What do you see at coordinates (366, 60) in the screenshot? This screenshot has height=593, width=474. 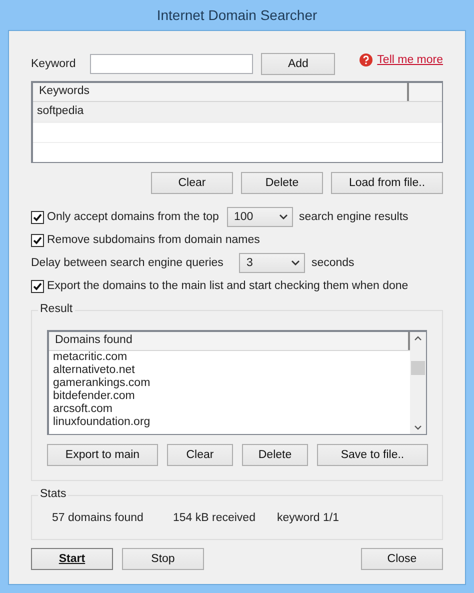 I see `help-icon` at bounding box center [366, 60].